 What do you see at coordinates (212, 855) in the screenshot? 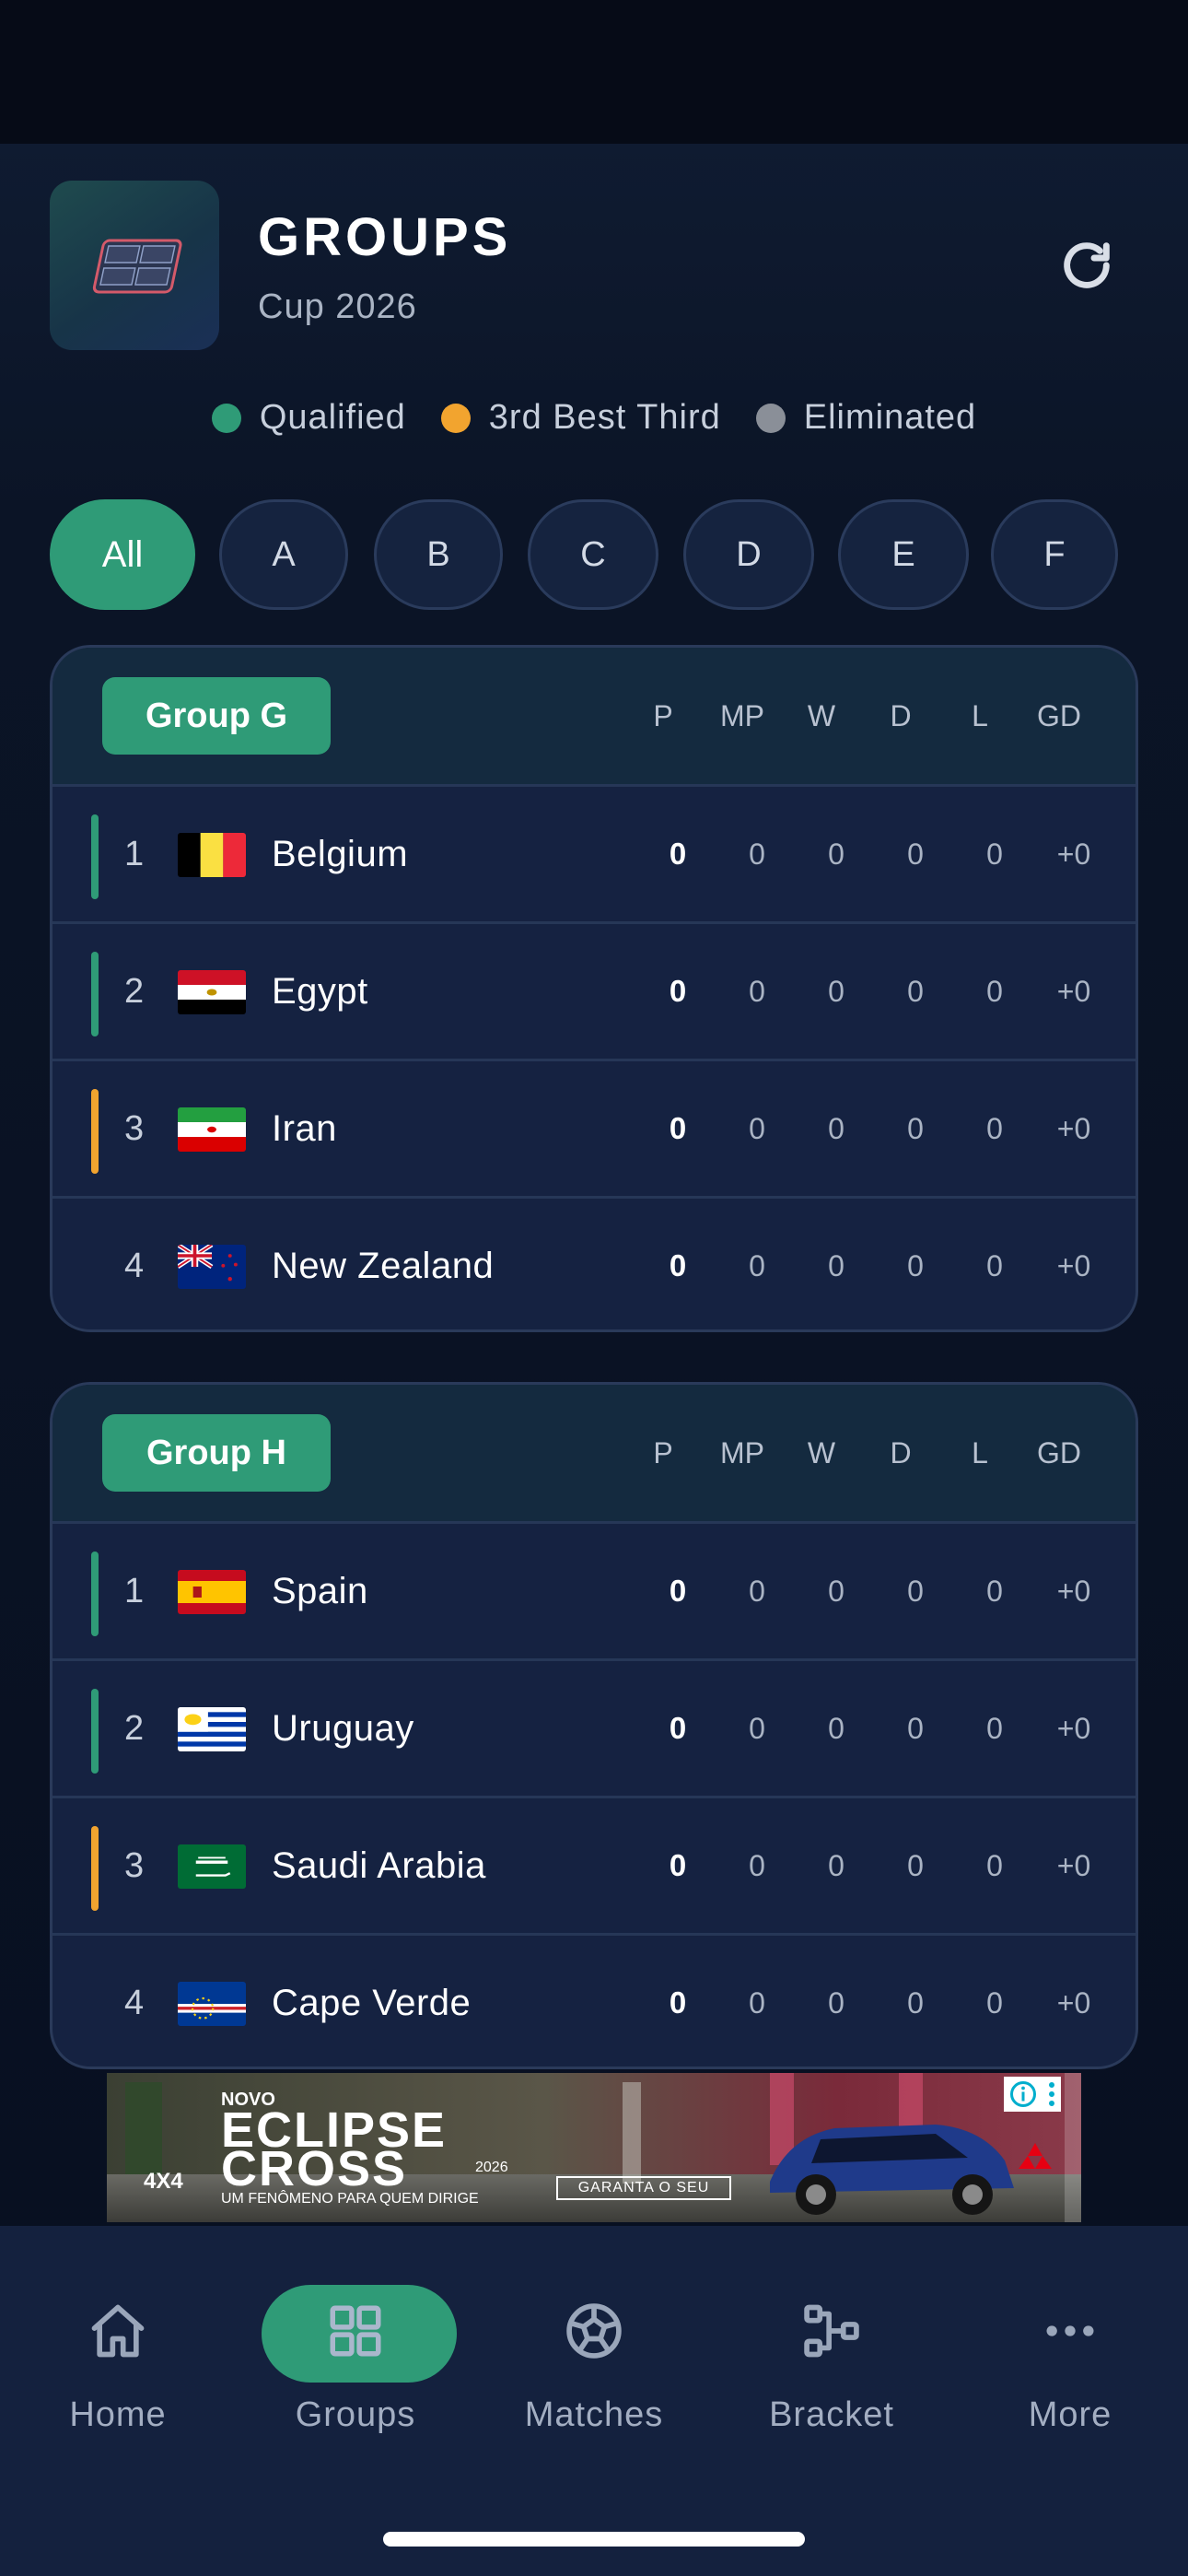
I see `belgium-flag-icon` at bounding box center [212, 855].